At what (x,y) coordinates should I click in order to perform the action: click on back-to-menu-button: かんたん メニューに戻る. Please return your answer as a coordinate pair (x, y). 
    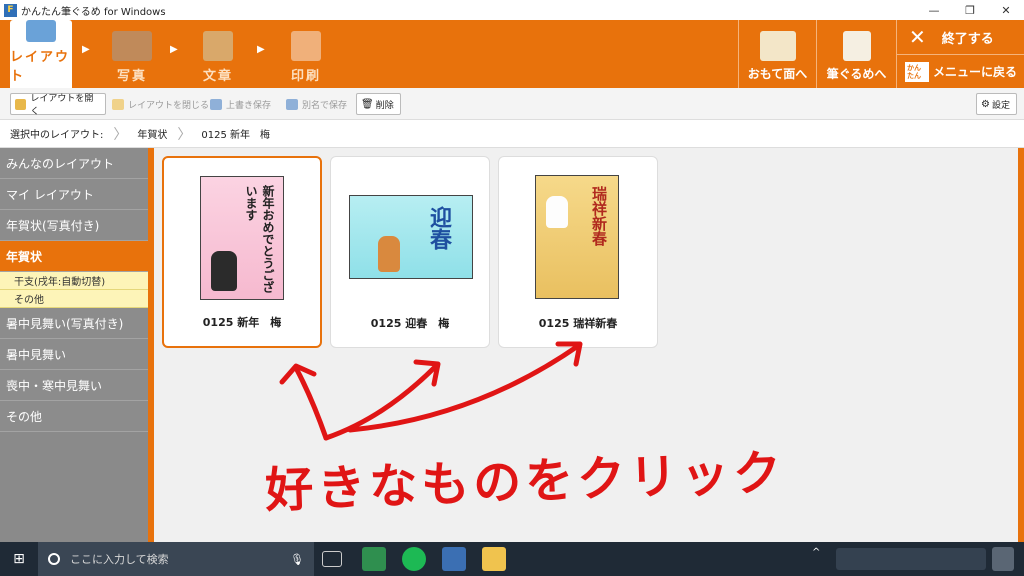
    Looking at the image, I should click on (960, 71).